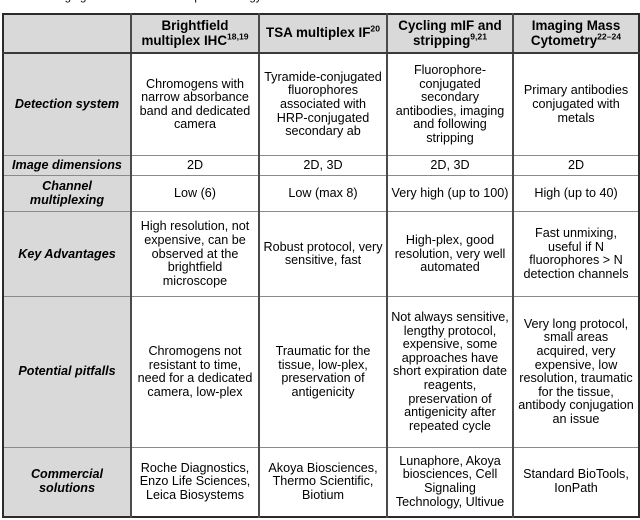 The height and width of the screenshot is (520, 640). What do you see at coordinates (576, 165) in the screenshot?
I see `cell-image-dimensions-imc: 2D` at bounding box center [576, 165].